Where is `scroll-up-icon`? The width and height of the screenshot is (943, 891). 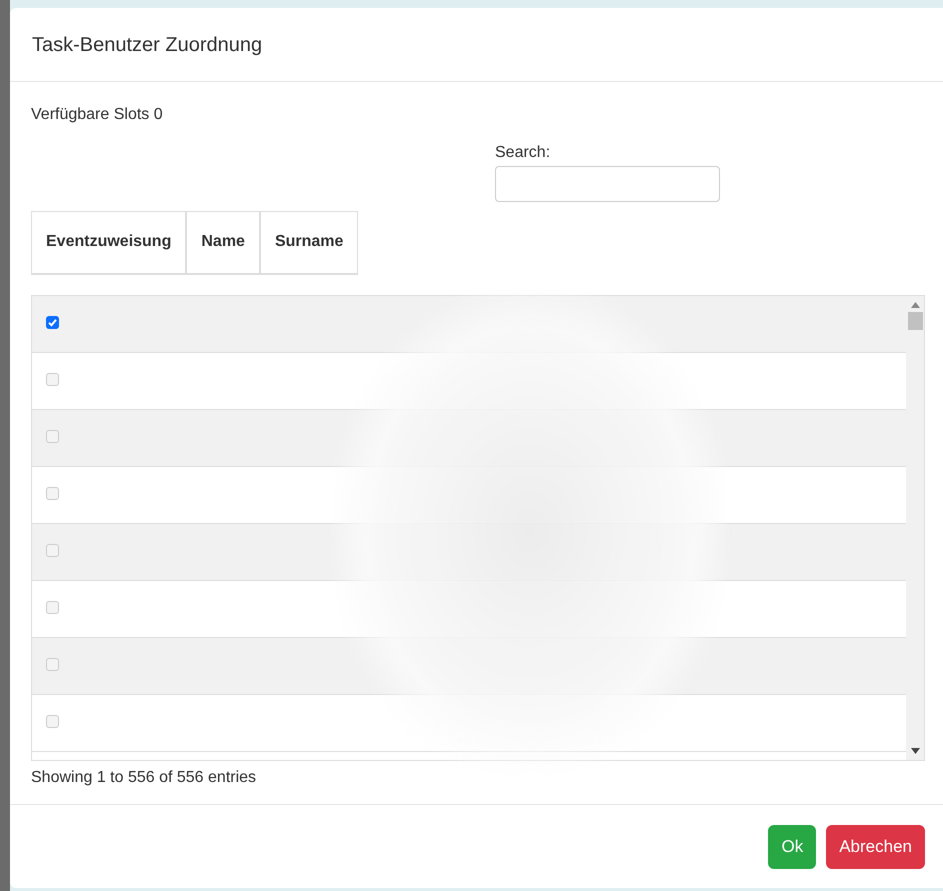
scroll-up-icon is located at coordinates (915, 305).